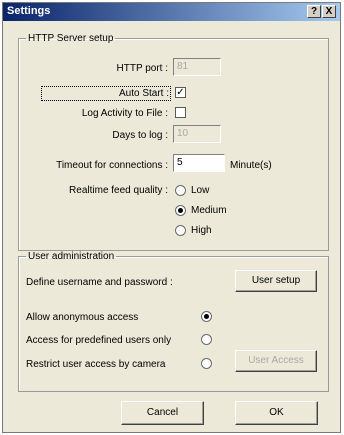  I want to click on quality-high-label: High, so click(201, 230).